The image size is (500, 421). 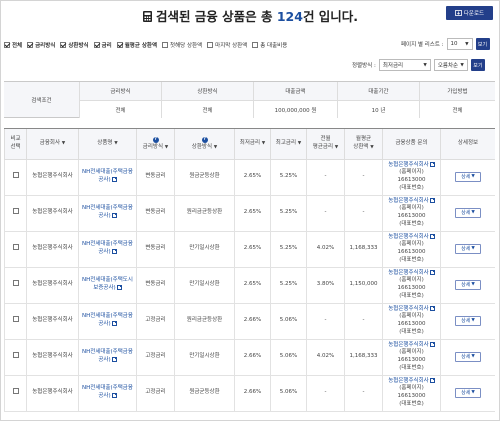 I want to click on inquiry-phone-label: (대표번호), so click(x=411, y=331).